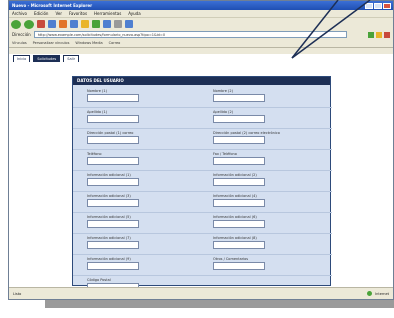  Describe the element at coordinates (63, 24) in the screenshot. I see `home-icon` at that location.